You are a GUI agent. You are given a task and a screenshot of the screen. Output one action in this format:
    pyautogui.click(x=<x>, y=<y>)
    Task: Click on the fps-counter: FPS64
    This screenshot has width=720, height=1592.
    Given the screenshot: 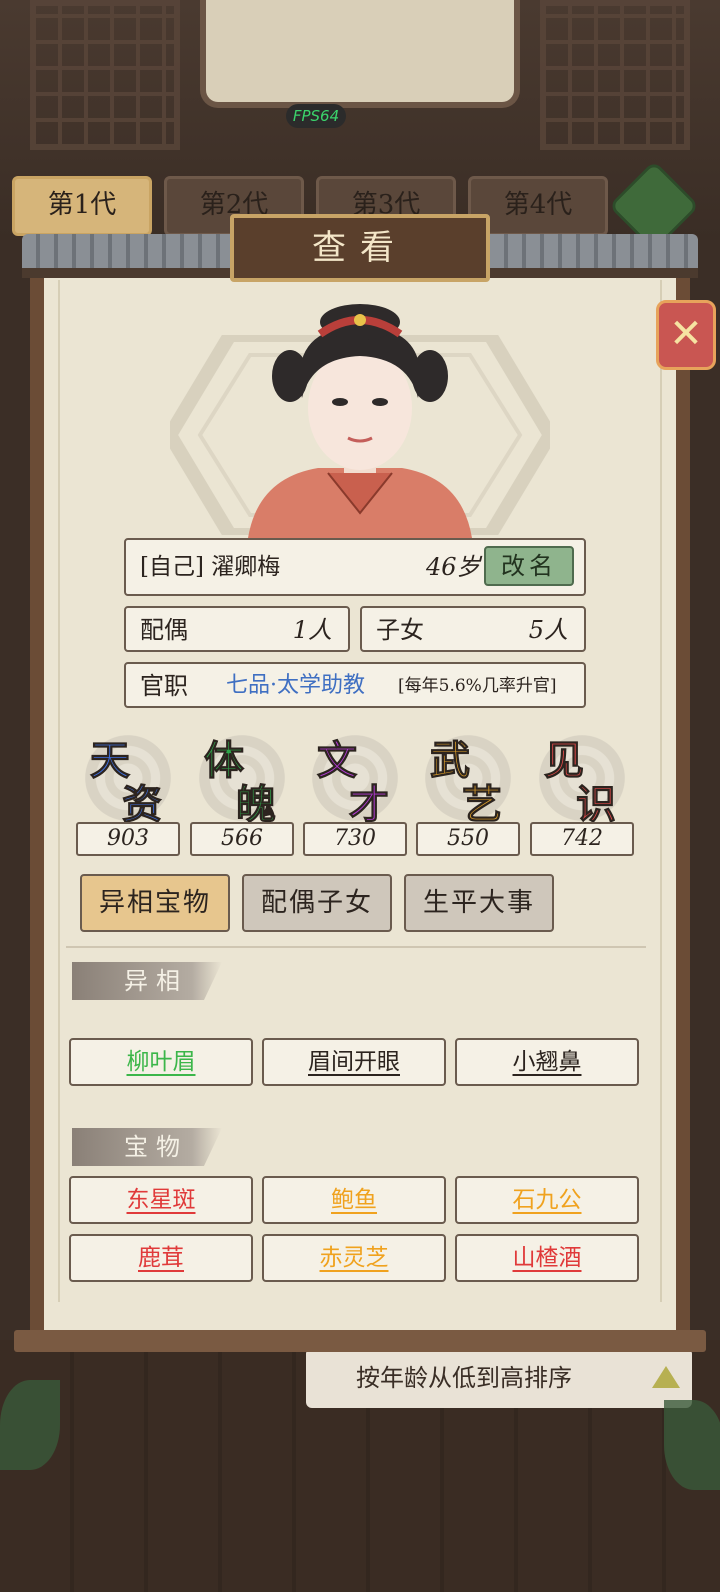 What is the action you would take?
    pyautogui.click(x=316, y=116)
    